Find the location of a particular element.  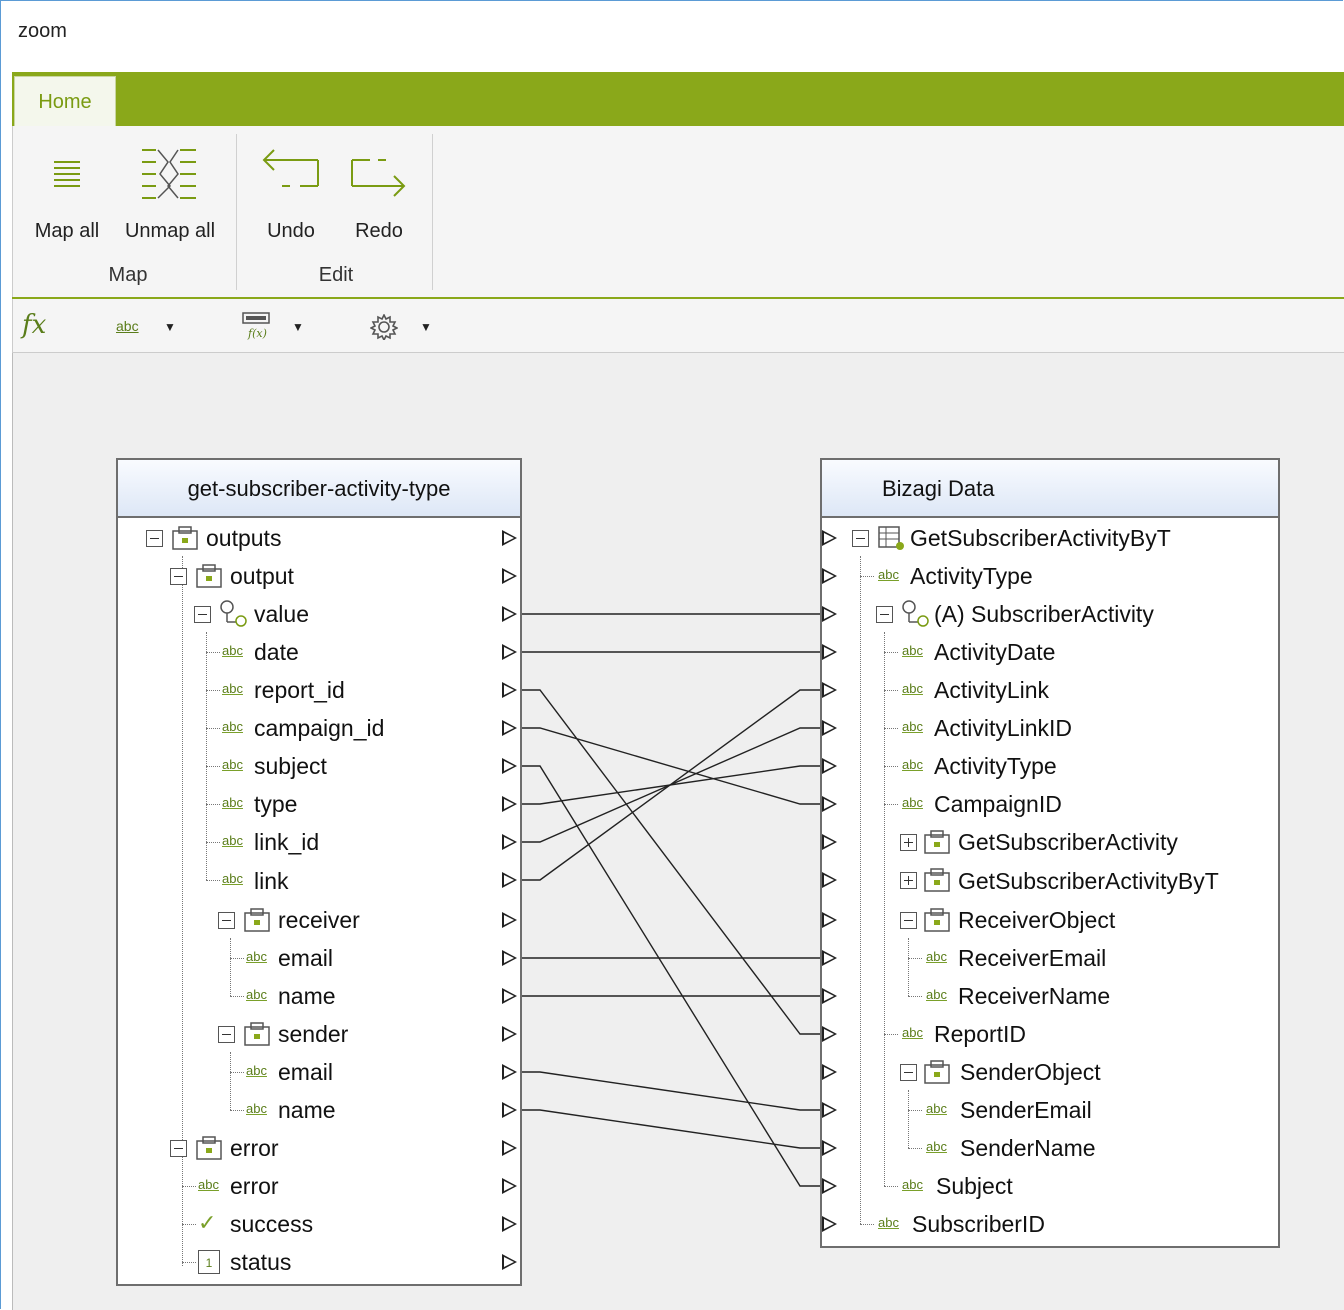

source-node-report-id: report_id is located at coordinates (299, 690).